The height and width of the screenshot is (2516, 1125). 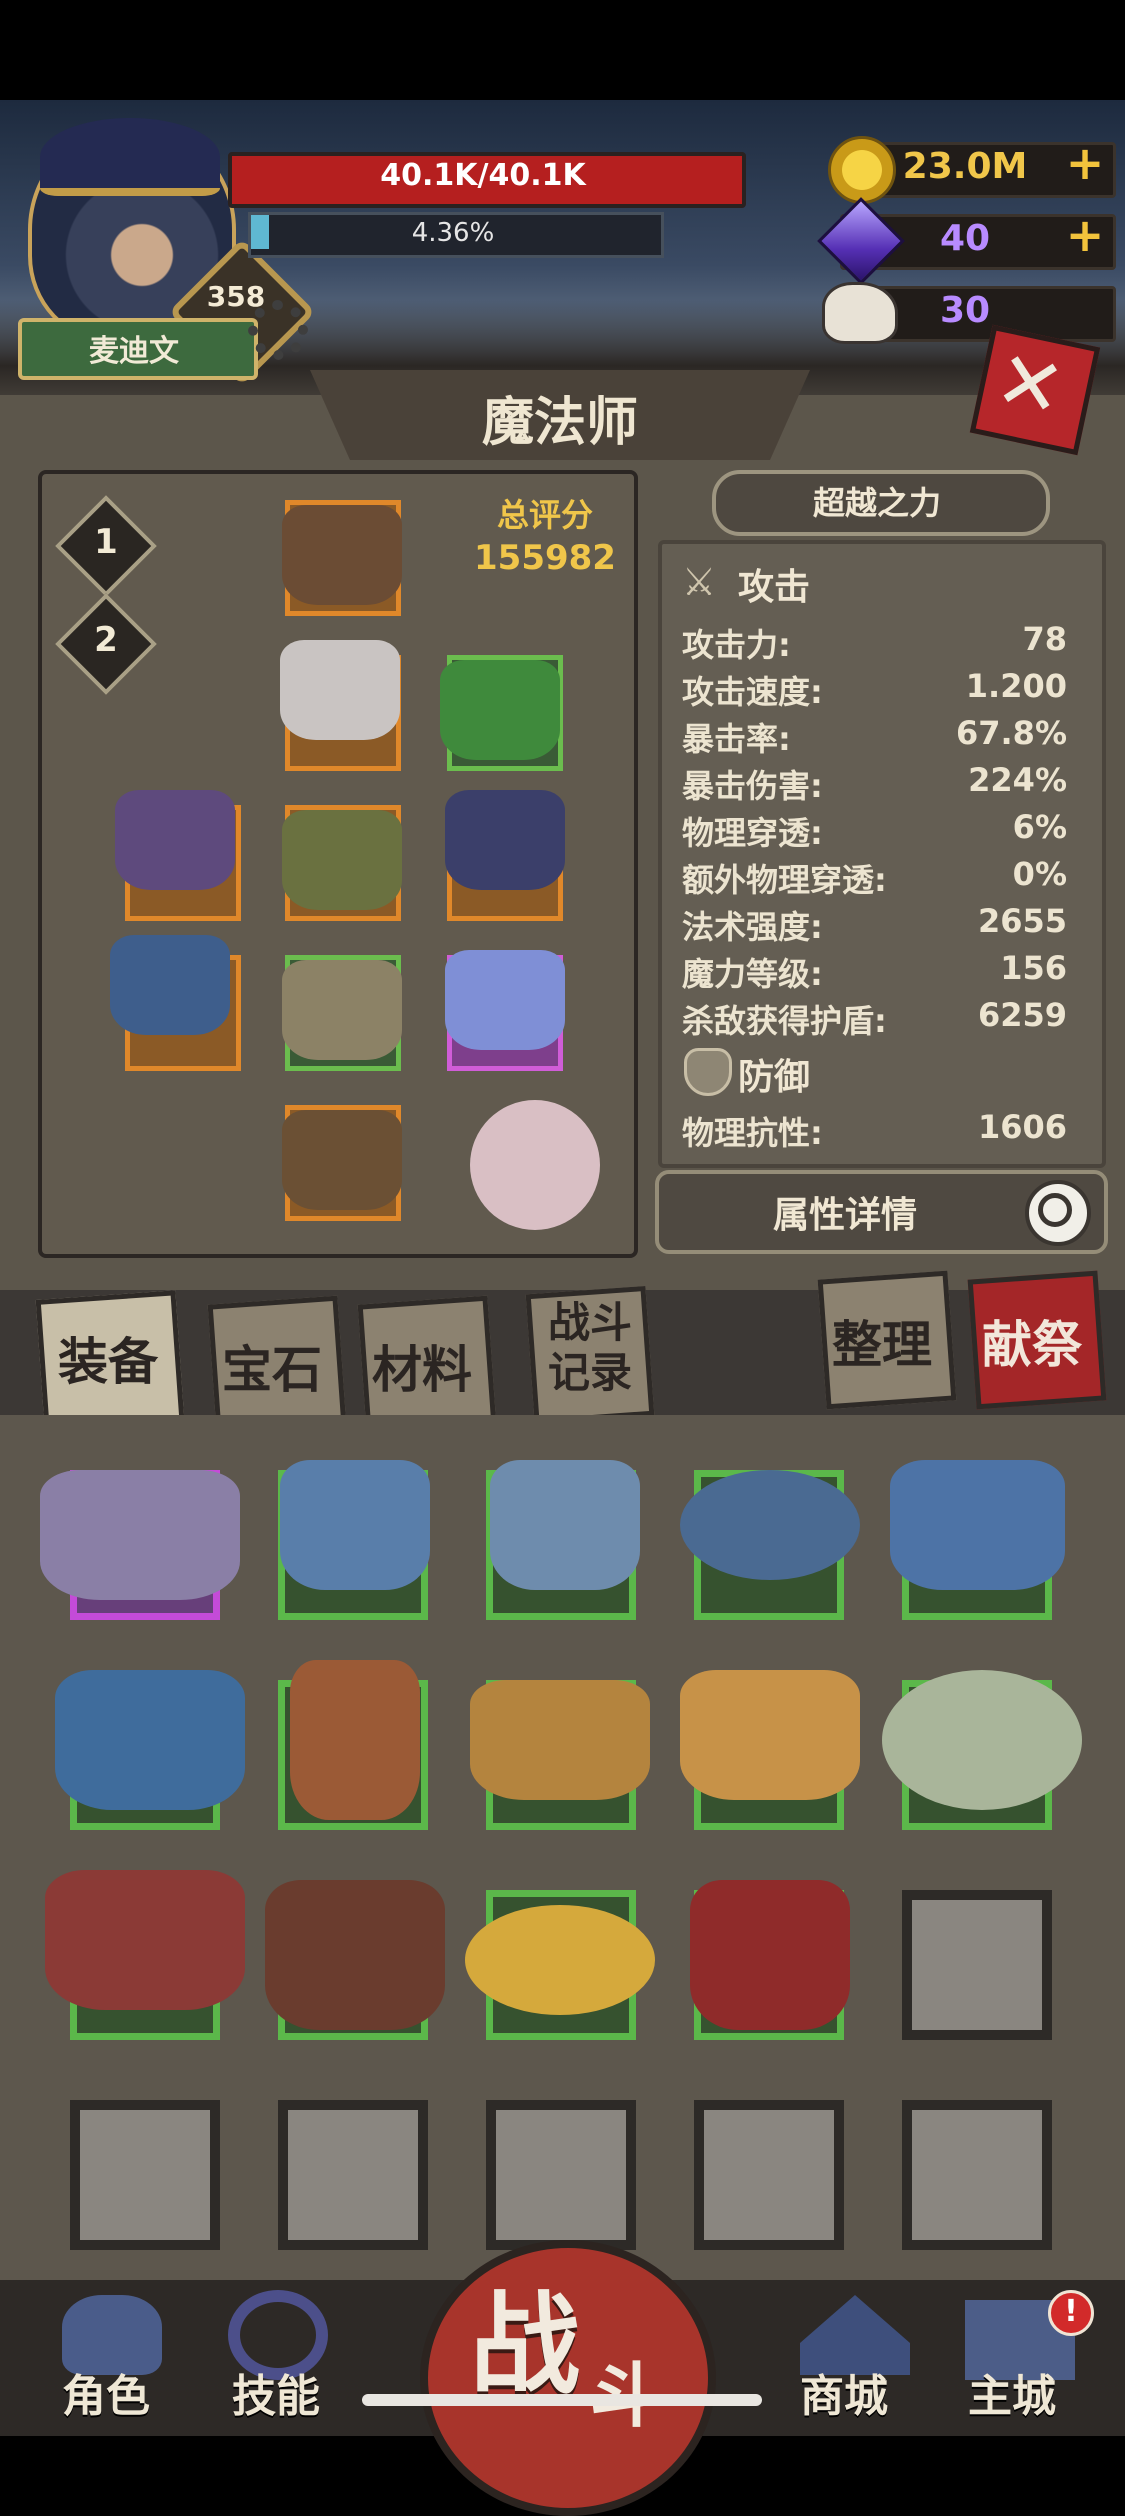 What do you see at coordinates (108, 1362) in the screenshot?
I see `tab-equipment-label: 装备` at bounding box center [108, 1362].